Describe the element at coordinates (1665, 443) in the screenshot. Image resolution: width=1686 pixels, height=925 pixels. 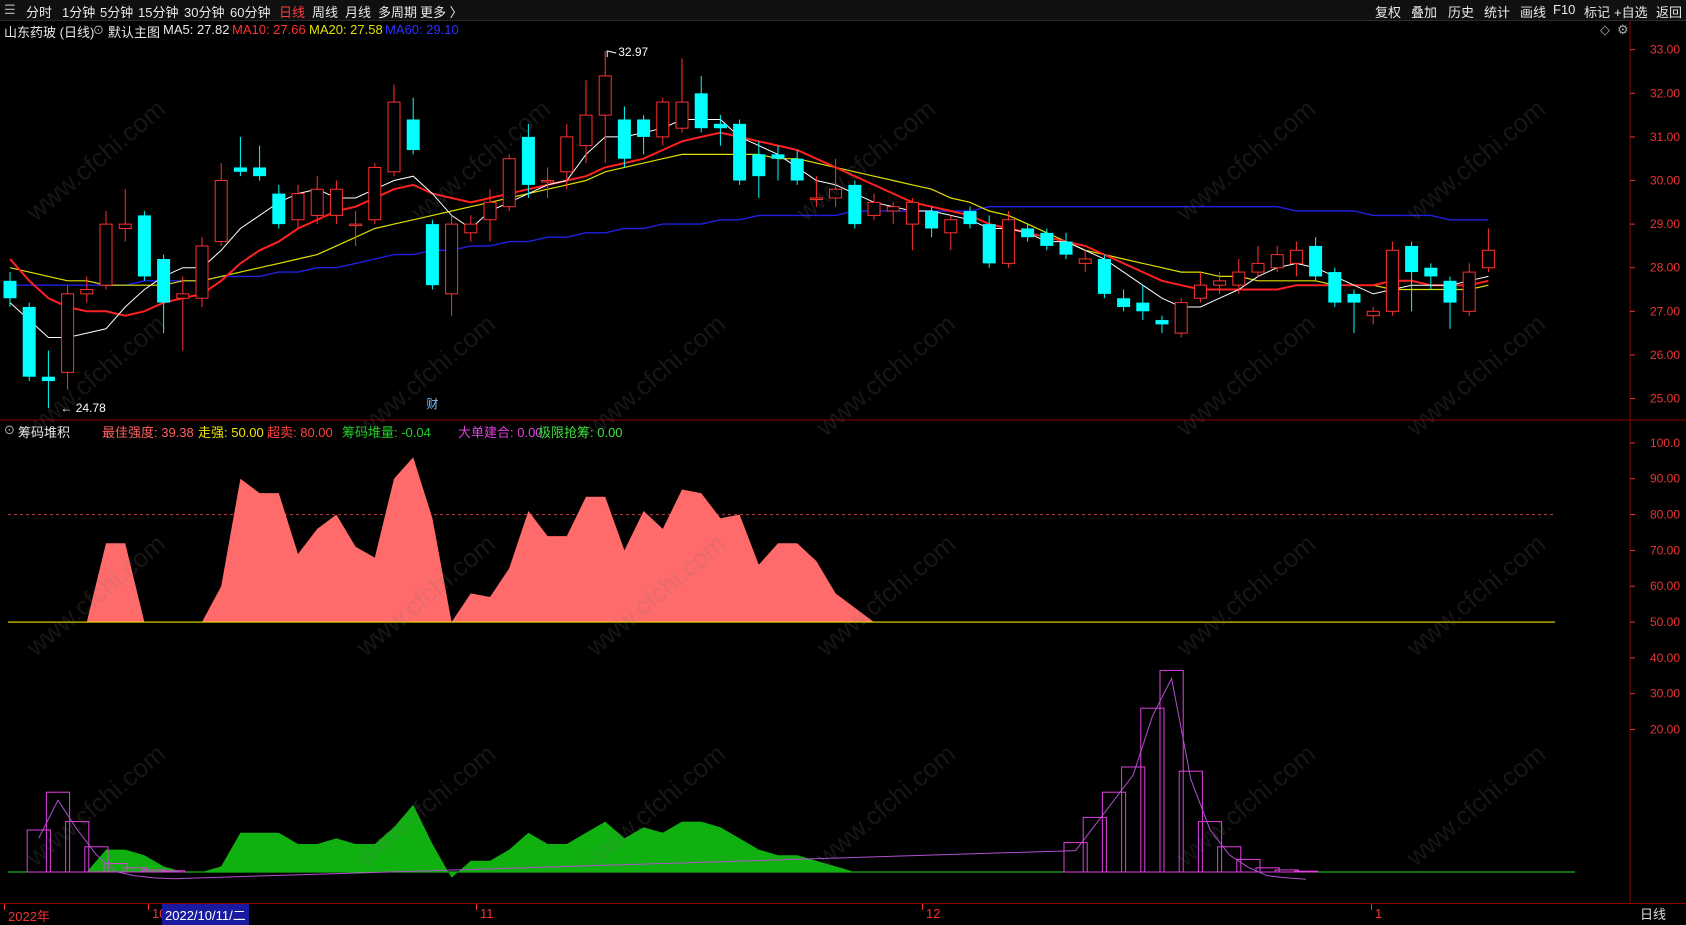
I see `indicator-tick-label: 100.0` at that location.